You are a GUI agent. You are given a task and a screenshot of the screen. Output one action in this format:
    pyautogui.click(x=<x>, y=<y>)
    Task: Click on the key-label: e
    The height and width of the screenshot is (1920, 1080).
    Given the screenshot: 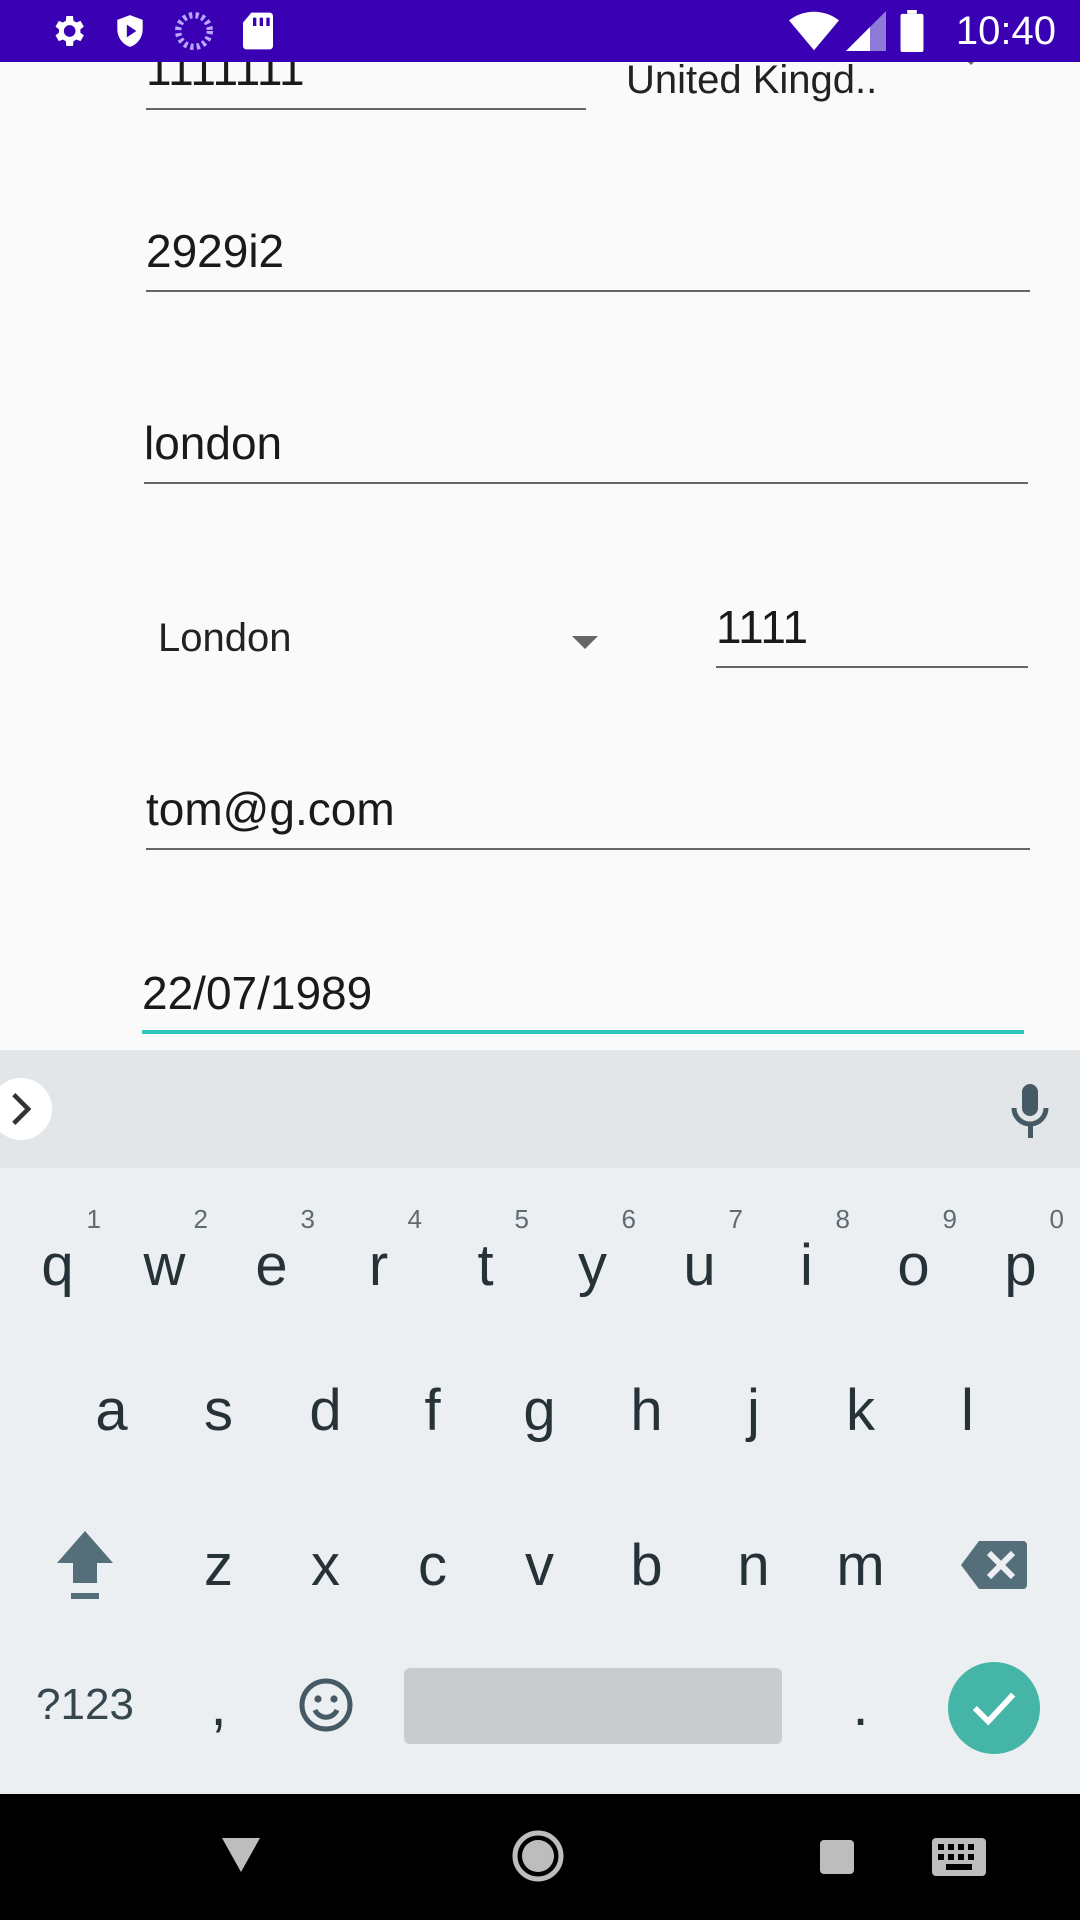 What is the action you would take?
    pyautogui.click(x=271, y=1265)
    